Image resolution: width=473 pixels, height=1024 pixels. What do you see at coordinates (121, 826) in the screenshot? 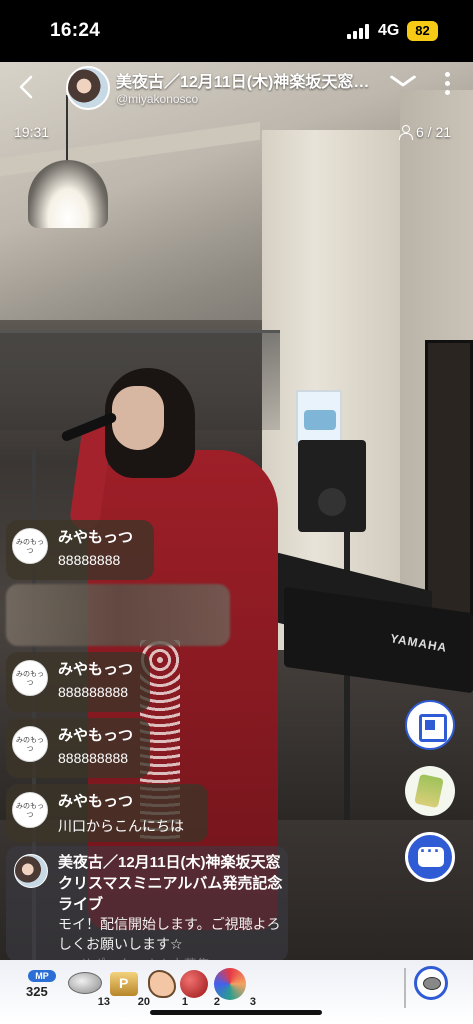
I see `comment-text: 川口からこんにちは` at bounding box center [121, 826].